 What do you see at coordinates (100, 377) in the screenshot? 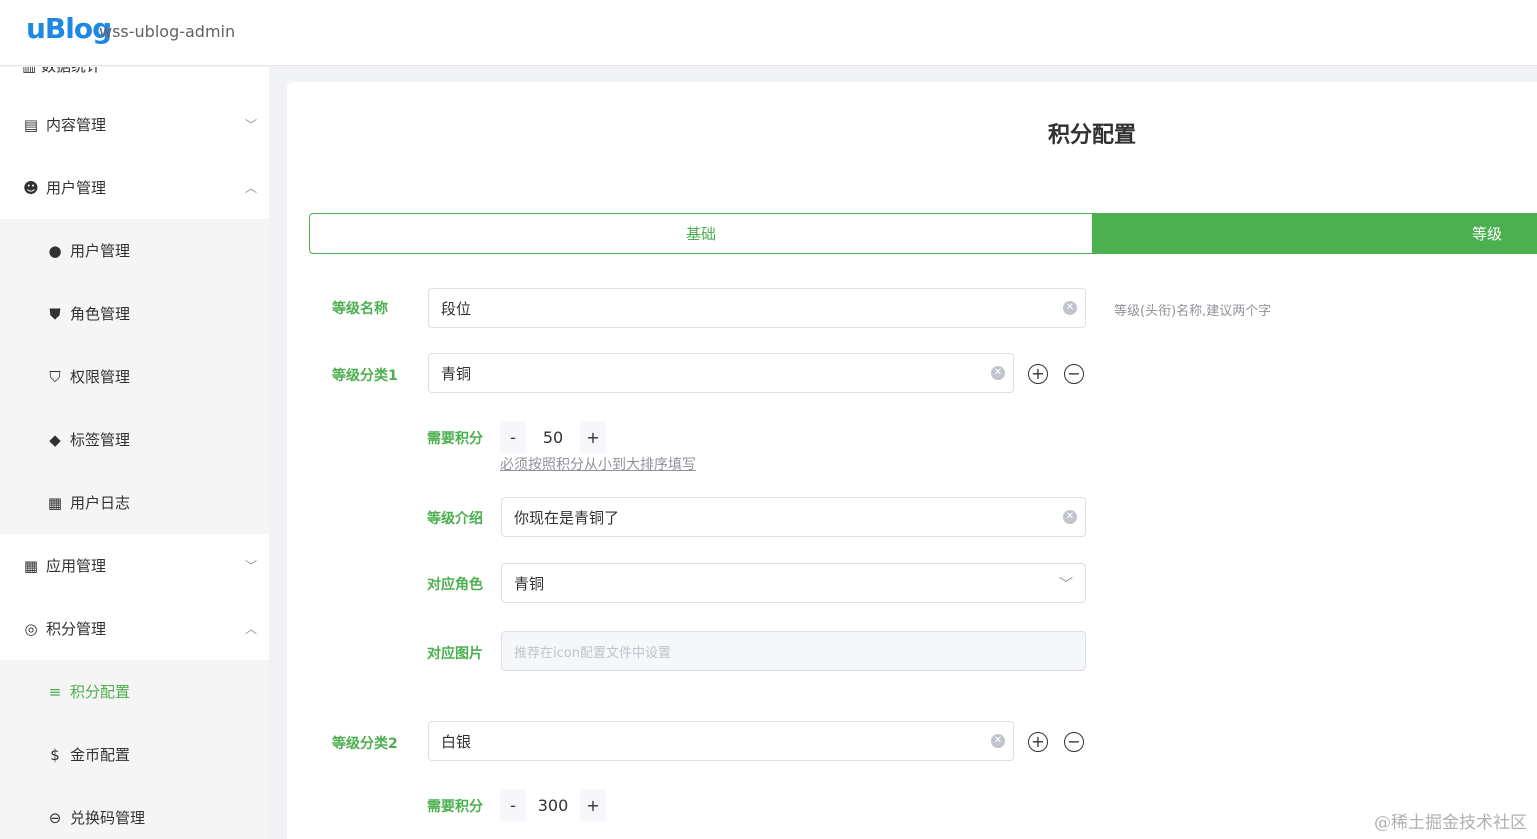
I see `sidebar-item-label: 权限管理` at bounding box center [100, 377].